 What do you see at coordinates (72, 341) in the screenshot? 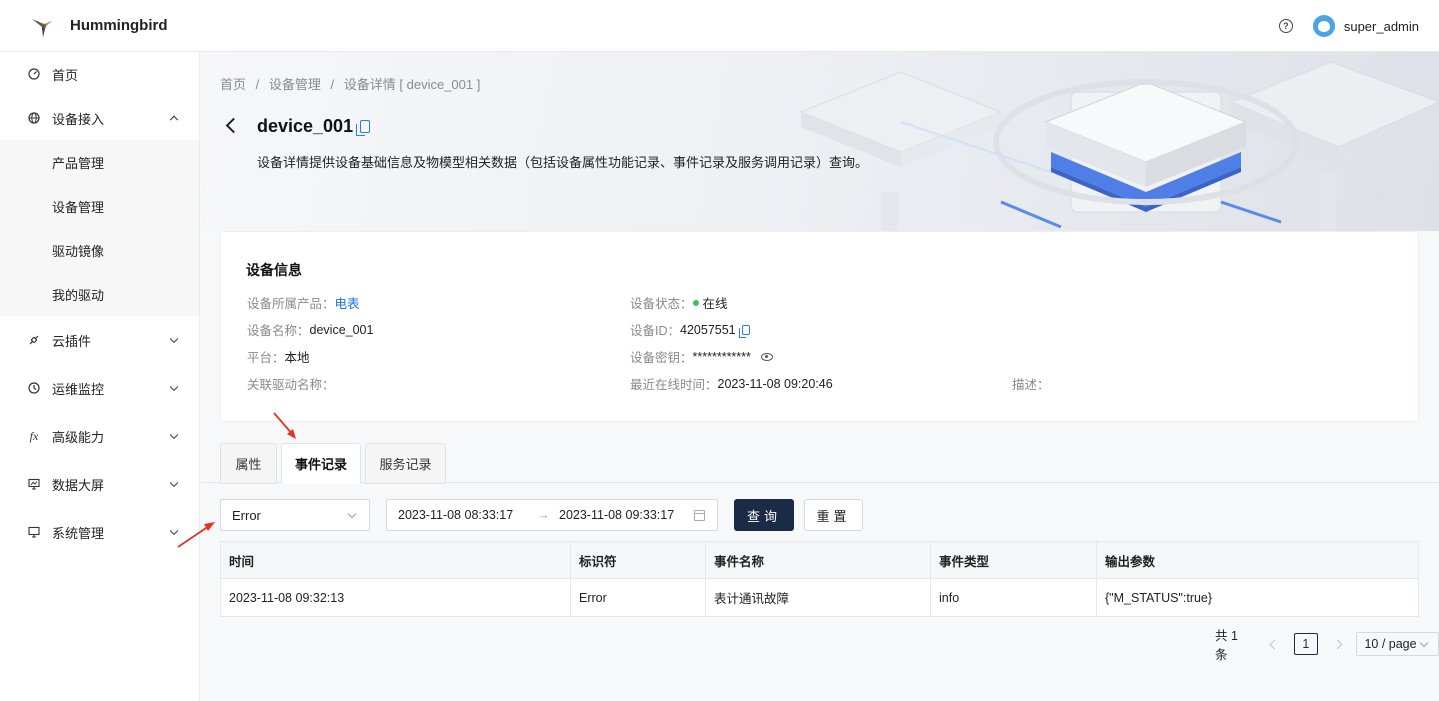
I see `sidebar-item-label: 云插件` at bounding box center [72, 341].